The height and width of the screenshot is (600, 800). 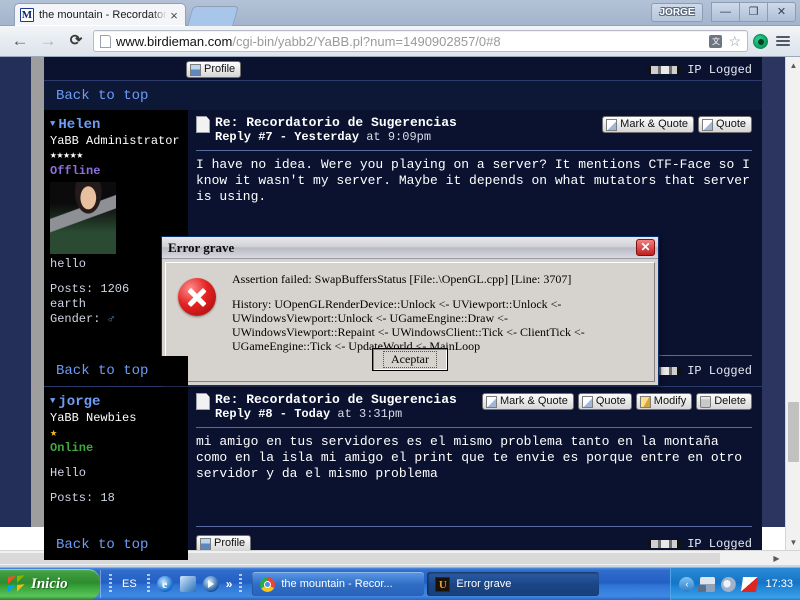 What do you see at coordinates (119, 124) in the screenshot?
I see `author-name-helen: ▼ Helen` at bounding box center [119, 124].